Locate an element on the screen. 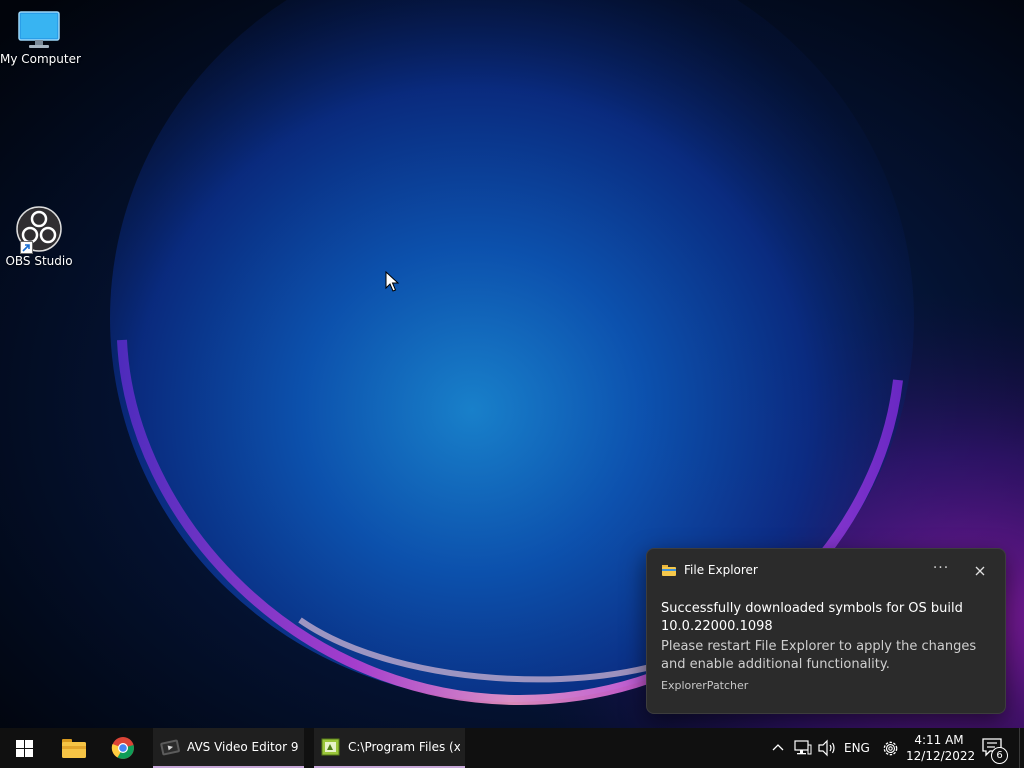 The width and height of the screenshot is (1024, 768). setup-installer-icon is located at coordinates (330, 747).